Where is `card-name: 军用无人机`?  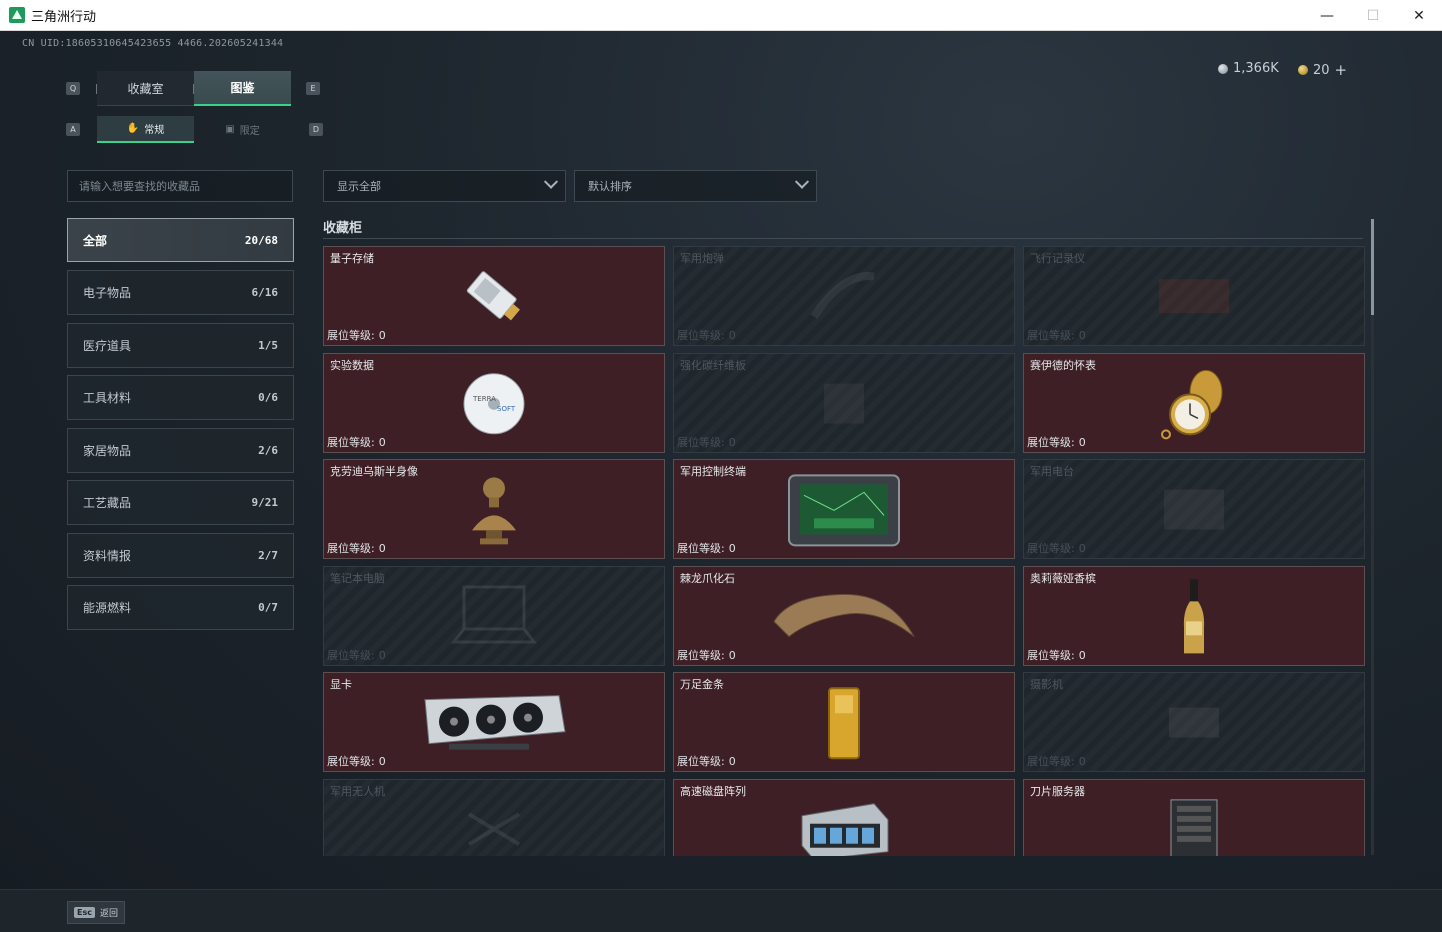
card-name: 军用无人机 is located at coordinates (357, 791).